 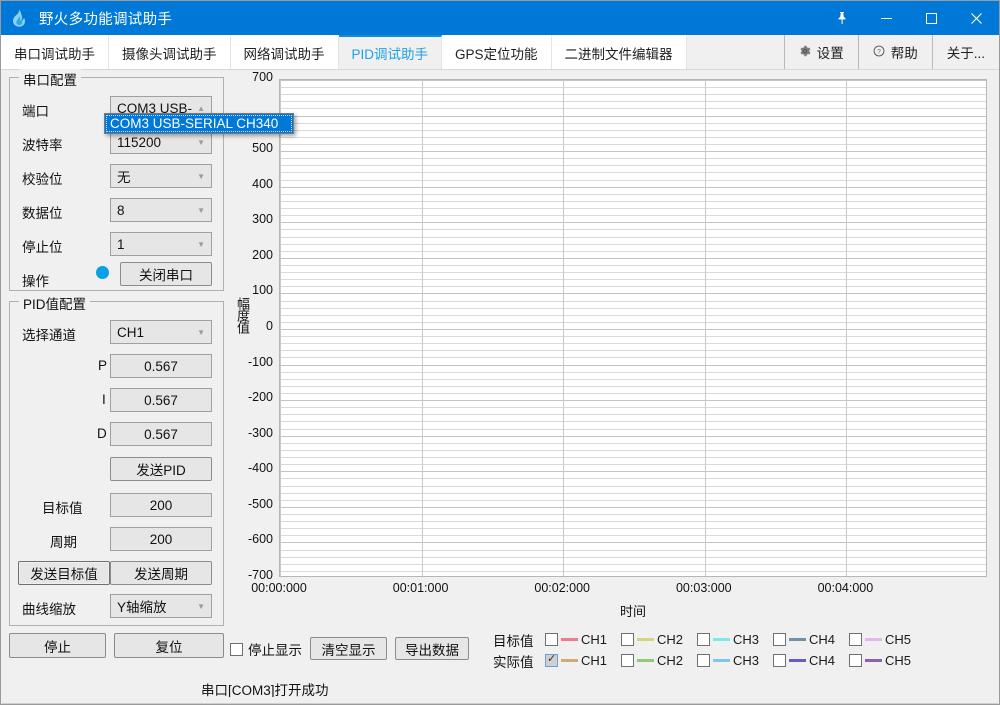 I want to click on serial-status-indicator, so click(x=102, y=272).